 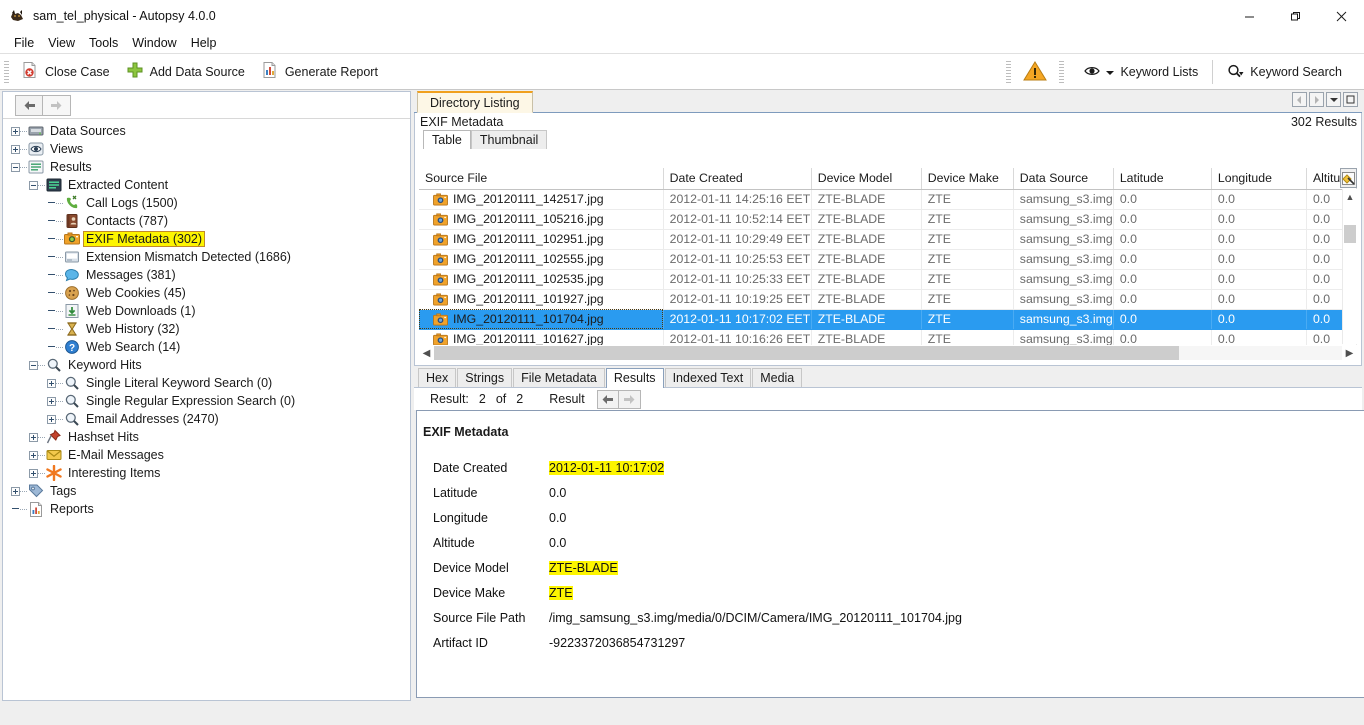 I want to click on tab-table: Table, so click(x=447, y=139).